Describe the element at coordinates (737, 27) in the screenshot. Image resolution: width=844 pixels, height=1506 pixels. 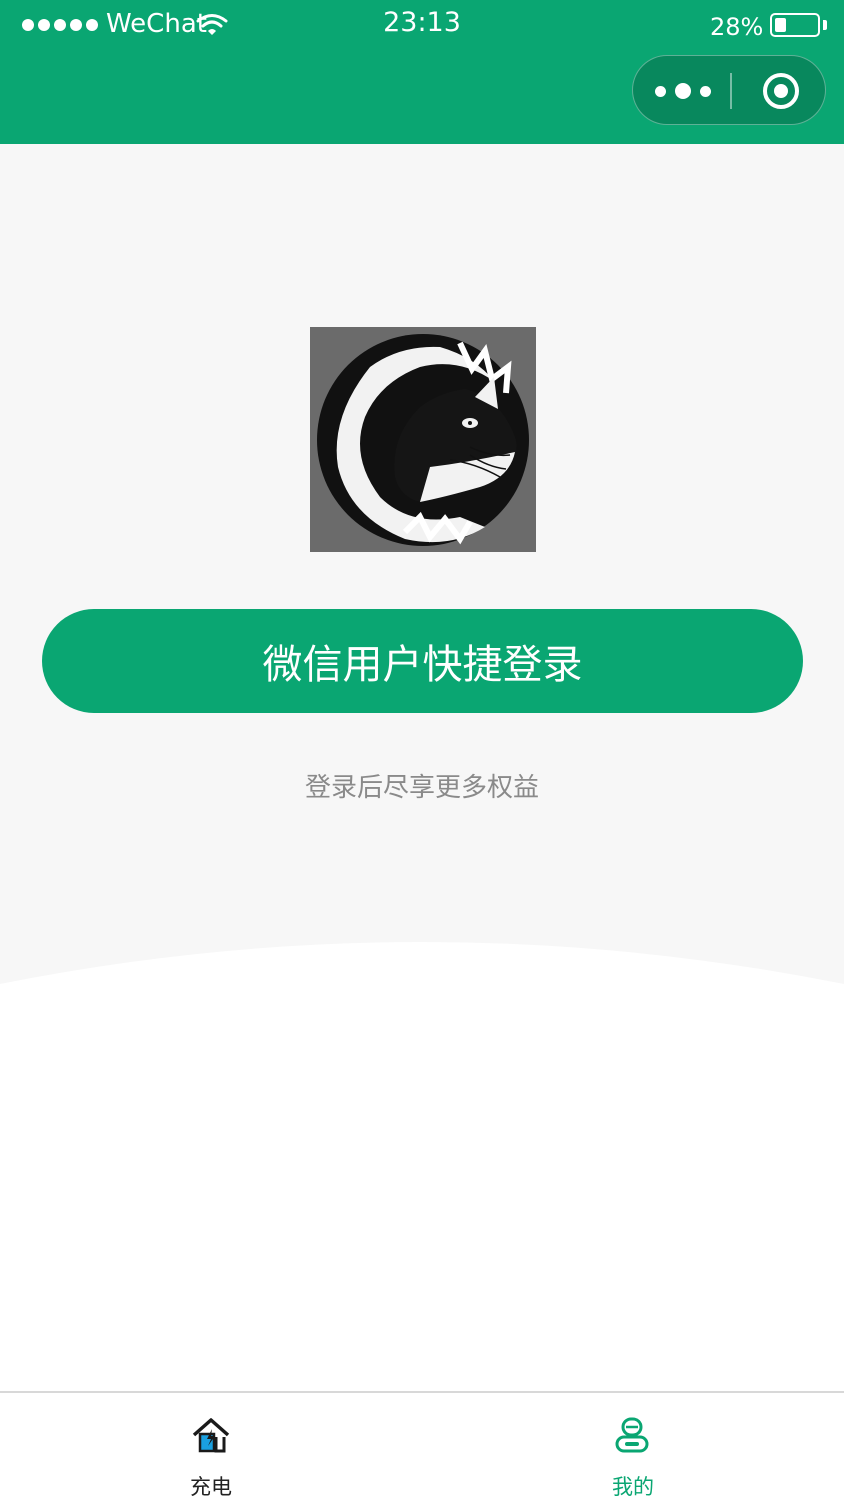
I see `battery-percent: 28%` at that location.